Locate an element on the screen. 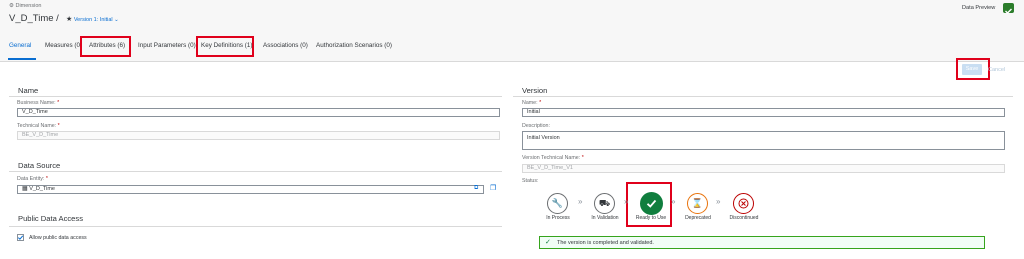  save-button: Save is located at coordinates (972, 69).